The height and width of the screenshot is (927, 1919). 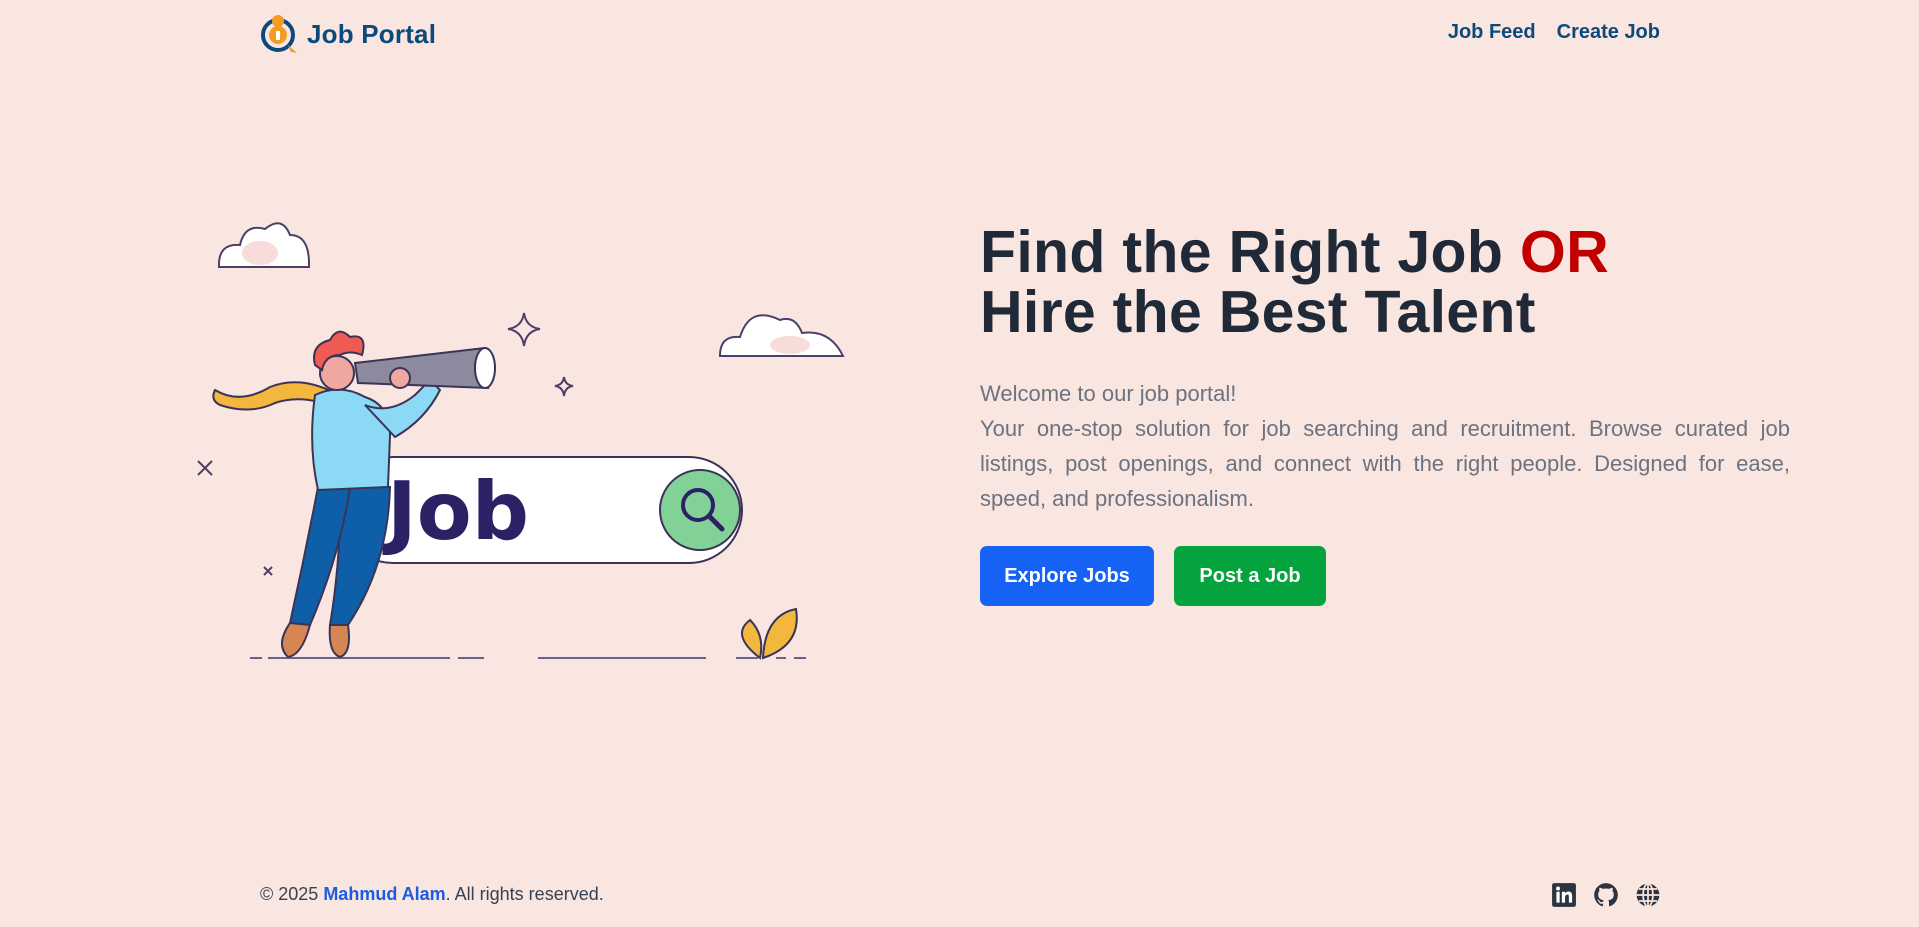 I want to click on globe-icon, so click(x=1648, y=895).